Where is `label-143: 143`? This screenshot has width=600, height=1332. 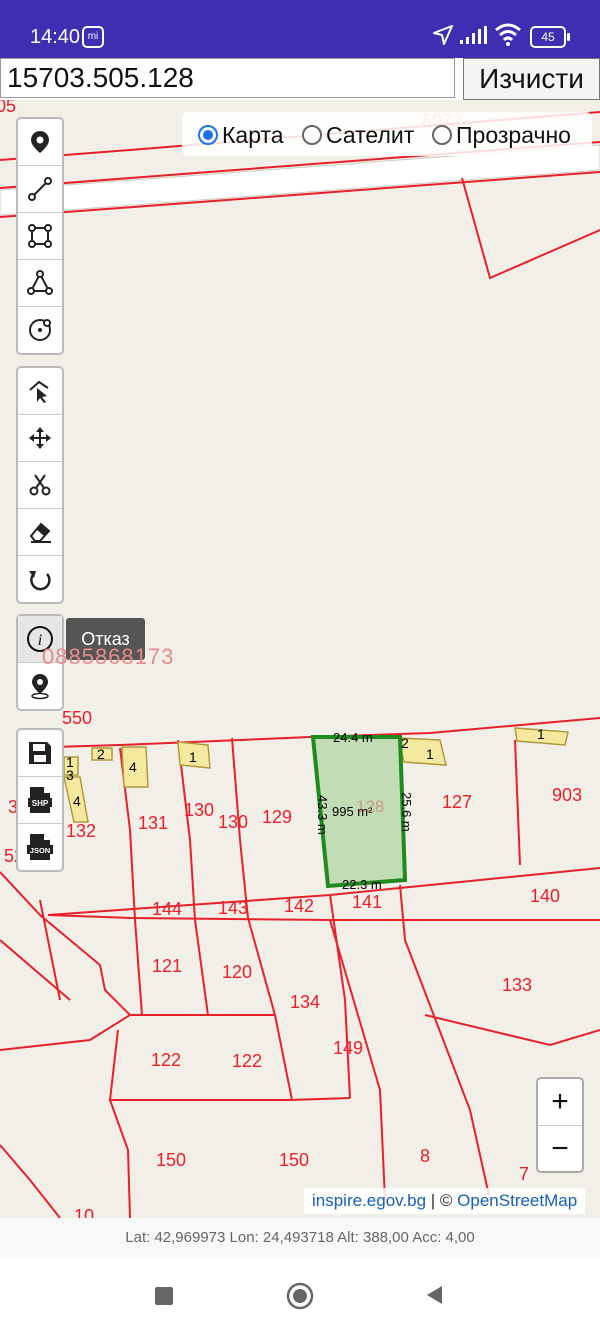 label-143: 143 is located at coordinates (233, 908).